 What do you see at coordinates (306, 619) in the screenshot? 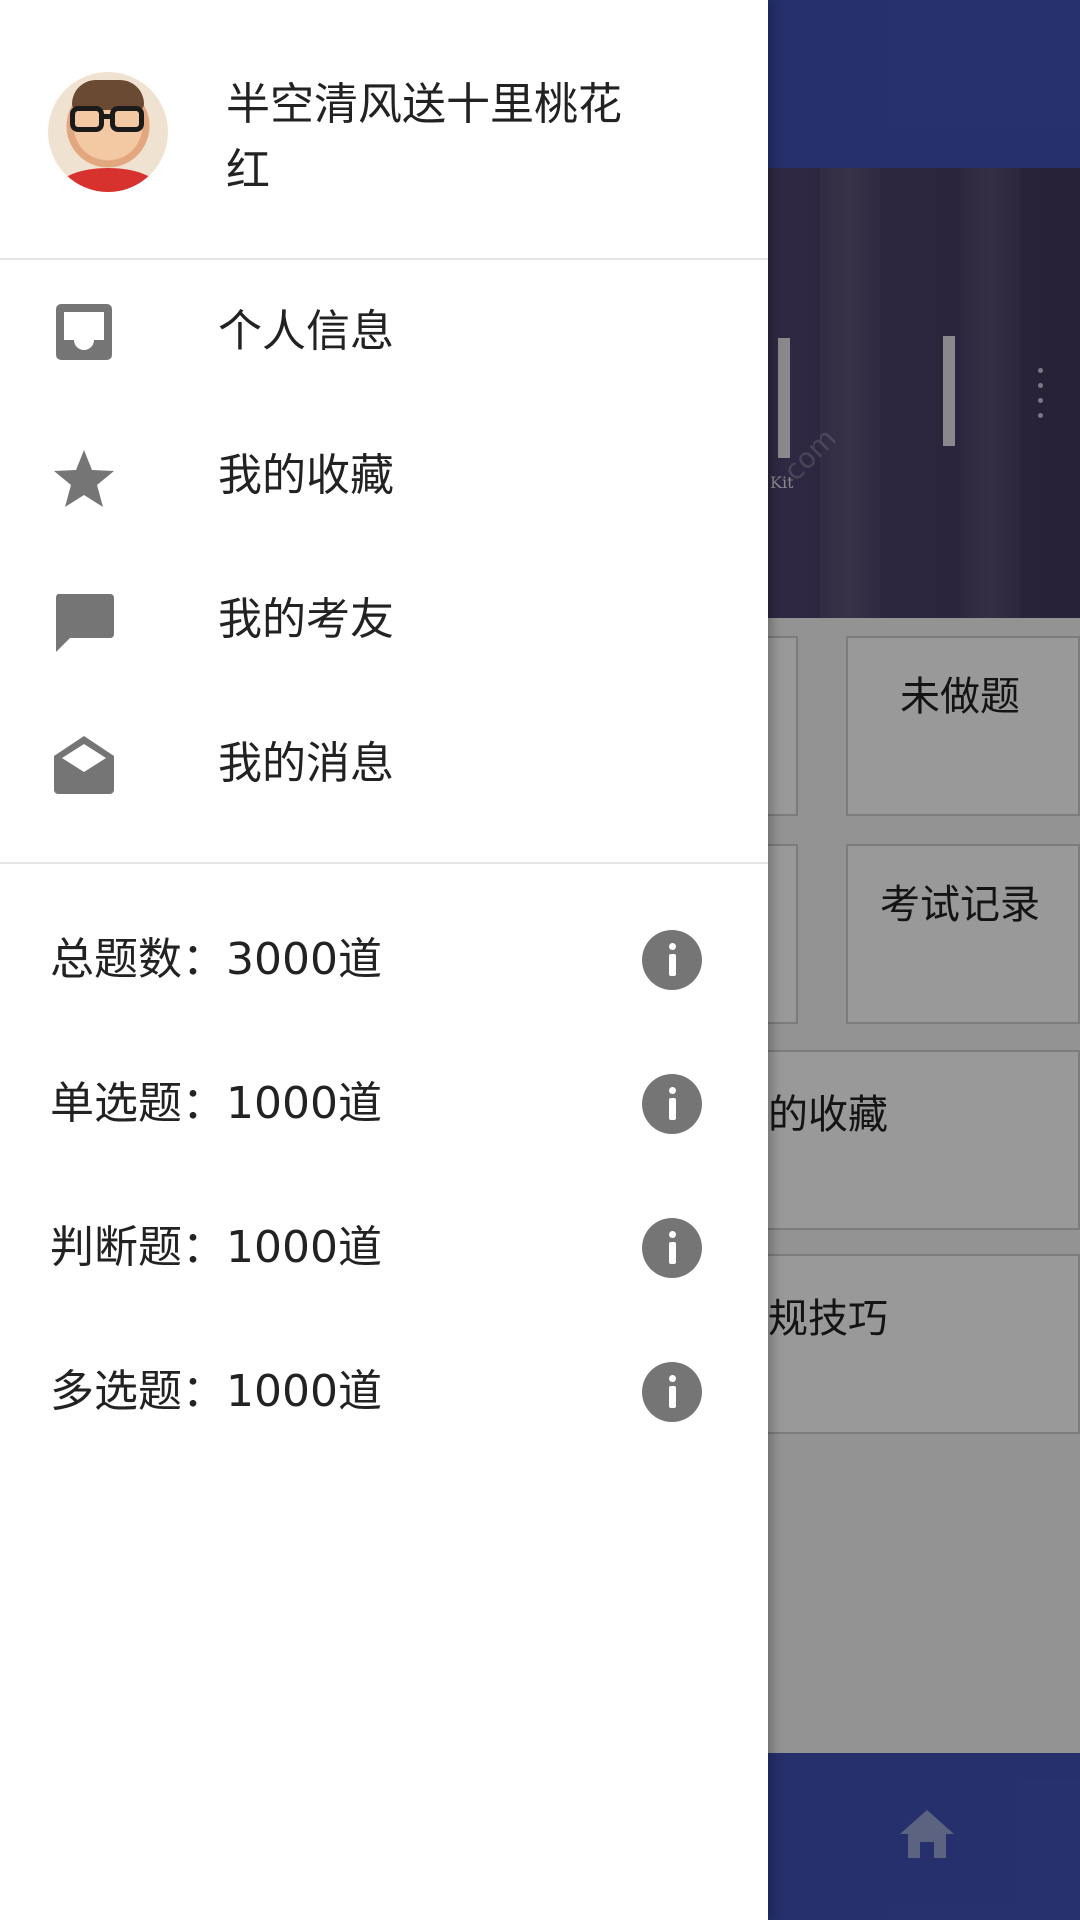
I see `menu-label: 我的考友` at bounding box center [306, 619].